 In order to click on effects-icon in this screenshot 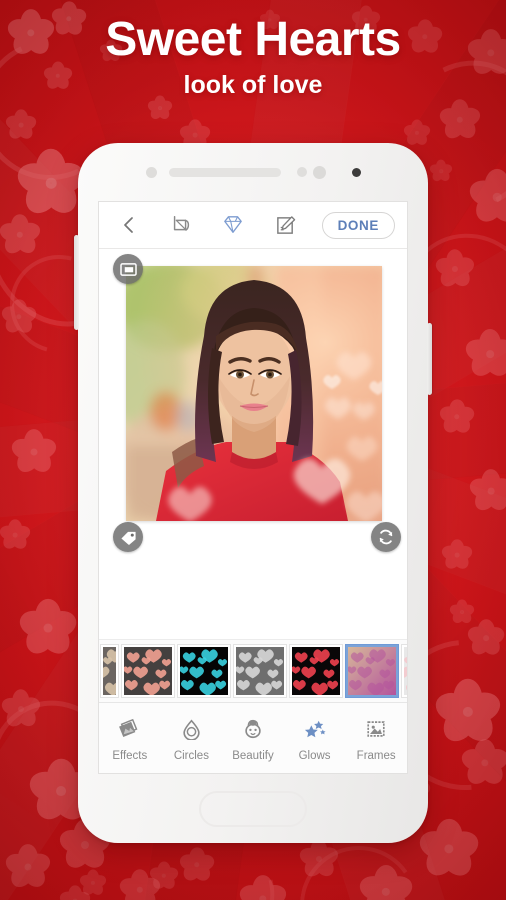, I will do `click(129, 731)`.